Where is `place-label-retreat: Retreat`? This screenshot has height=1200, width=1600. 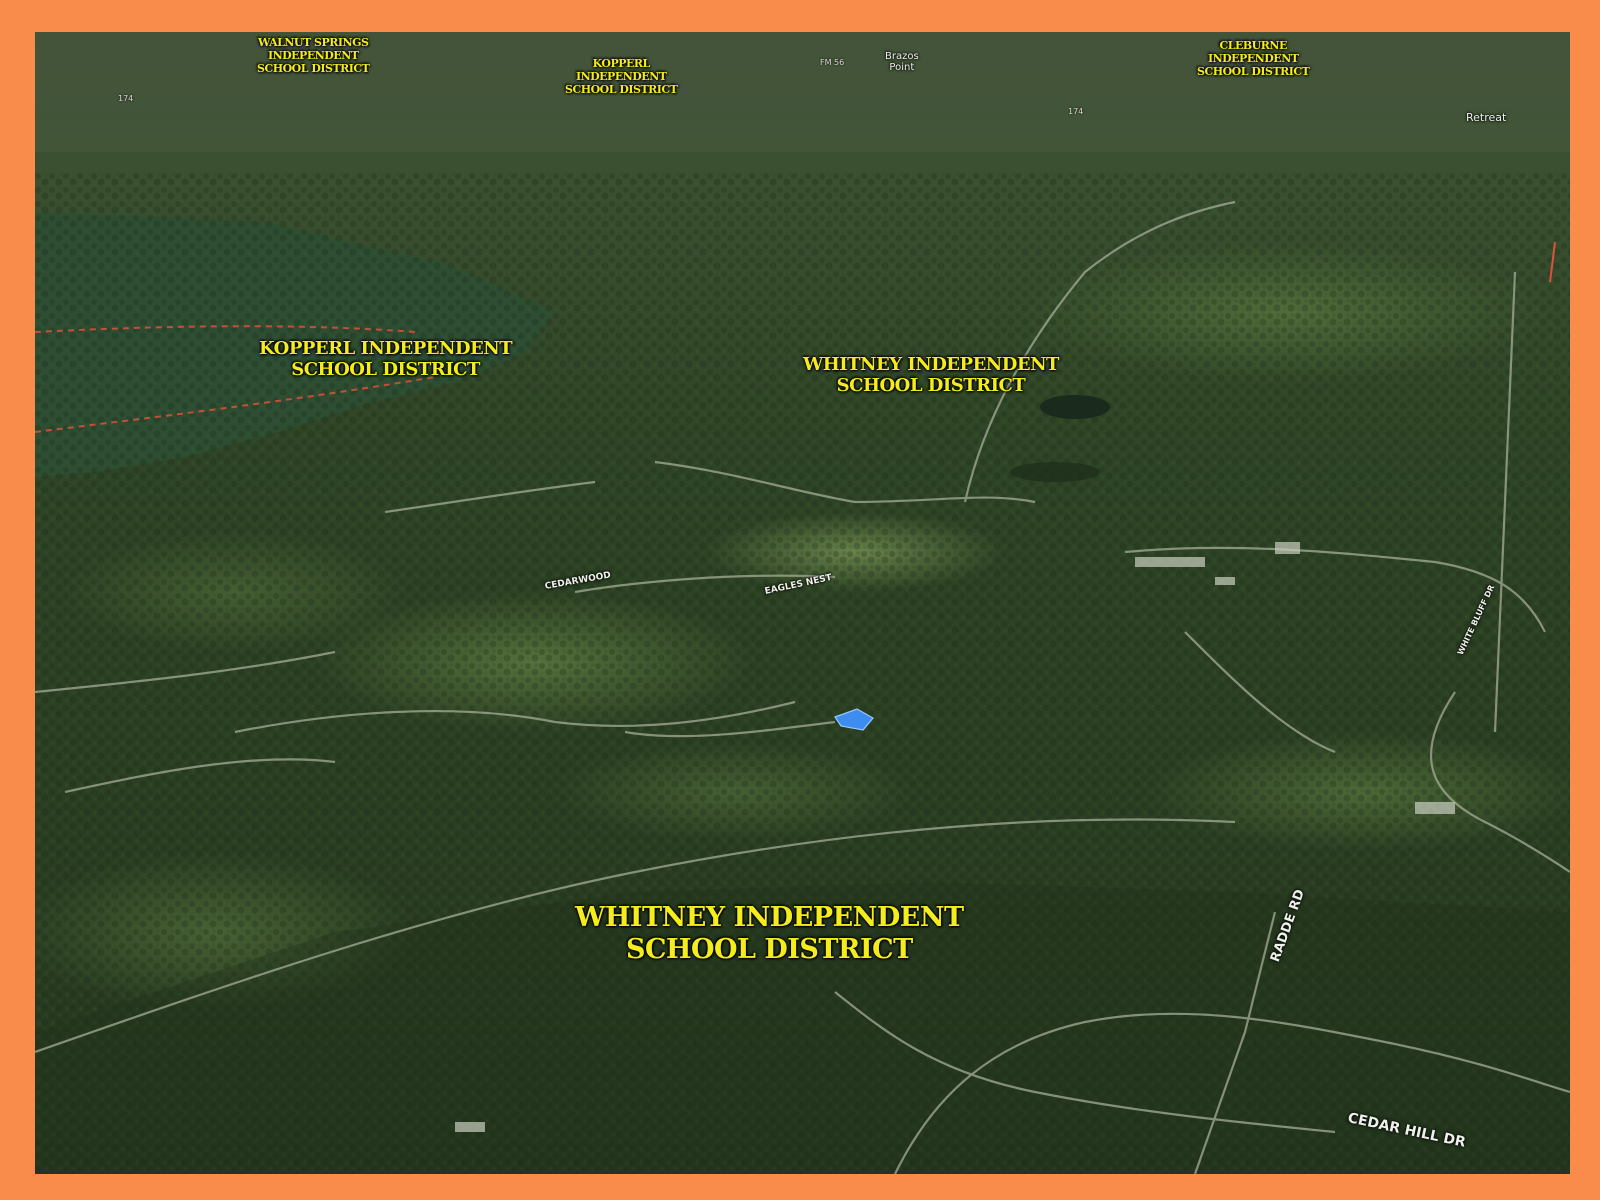
place-label-retreat: Retreat is located at coordinates (1486, 118).